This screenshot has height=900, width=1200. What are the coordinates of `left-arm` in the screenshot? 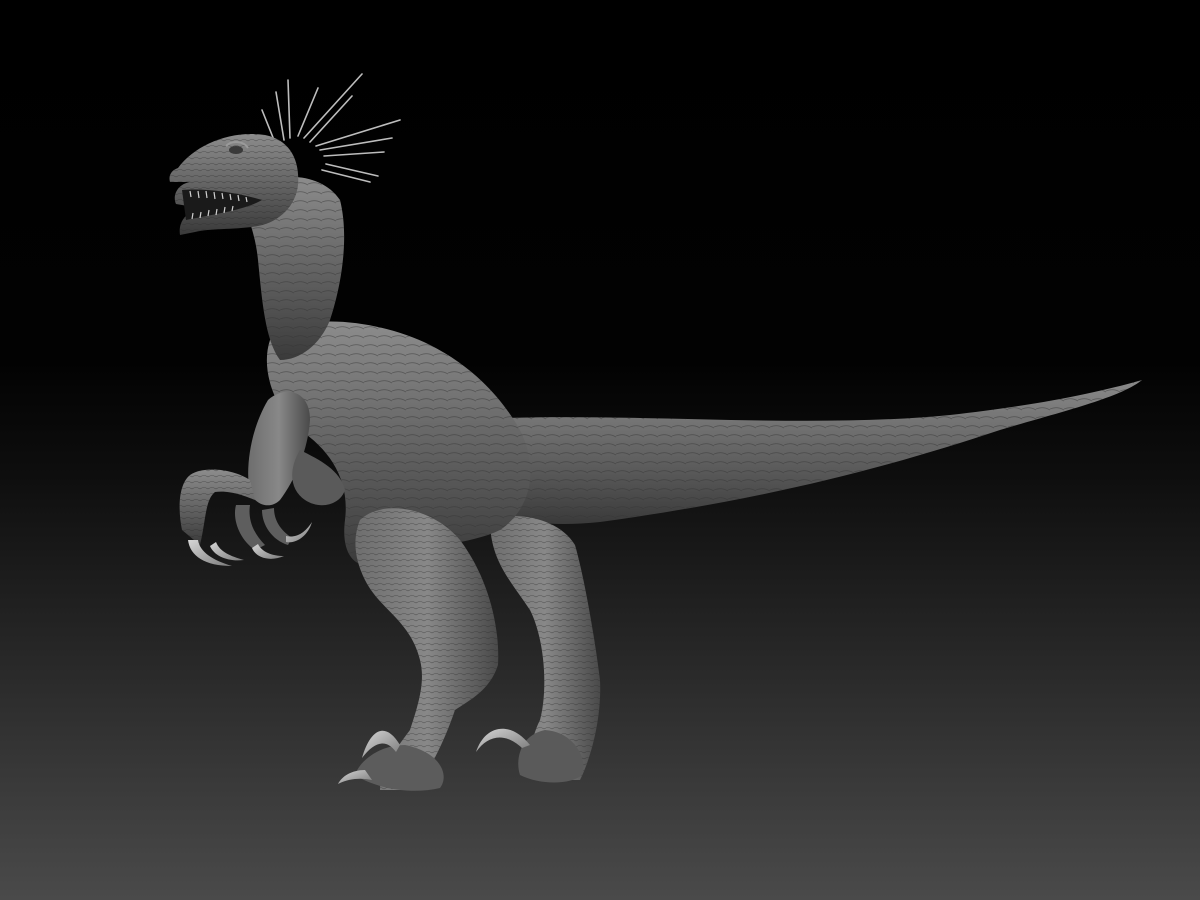 It's located at (245, 478).